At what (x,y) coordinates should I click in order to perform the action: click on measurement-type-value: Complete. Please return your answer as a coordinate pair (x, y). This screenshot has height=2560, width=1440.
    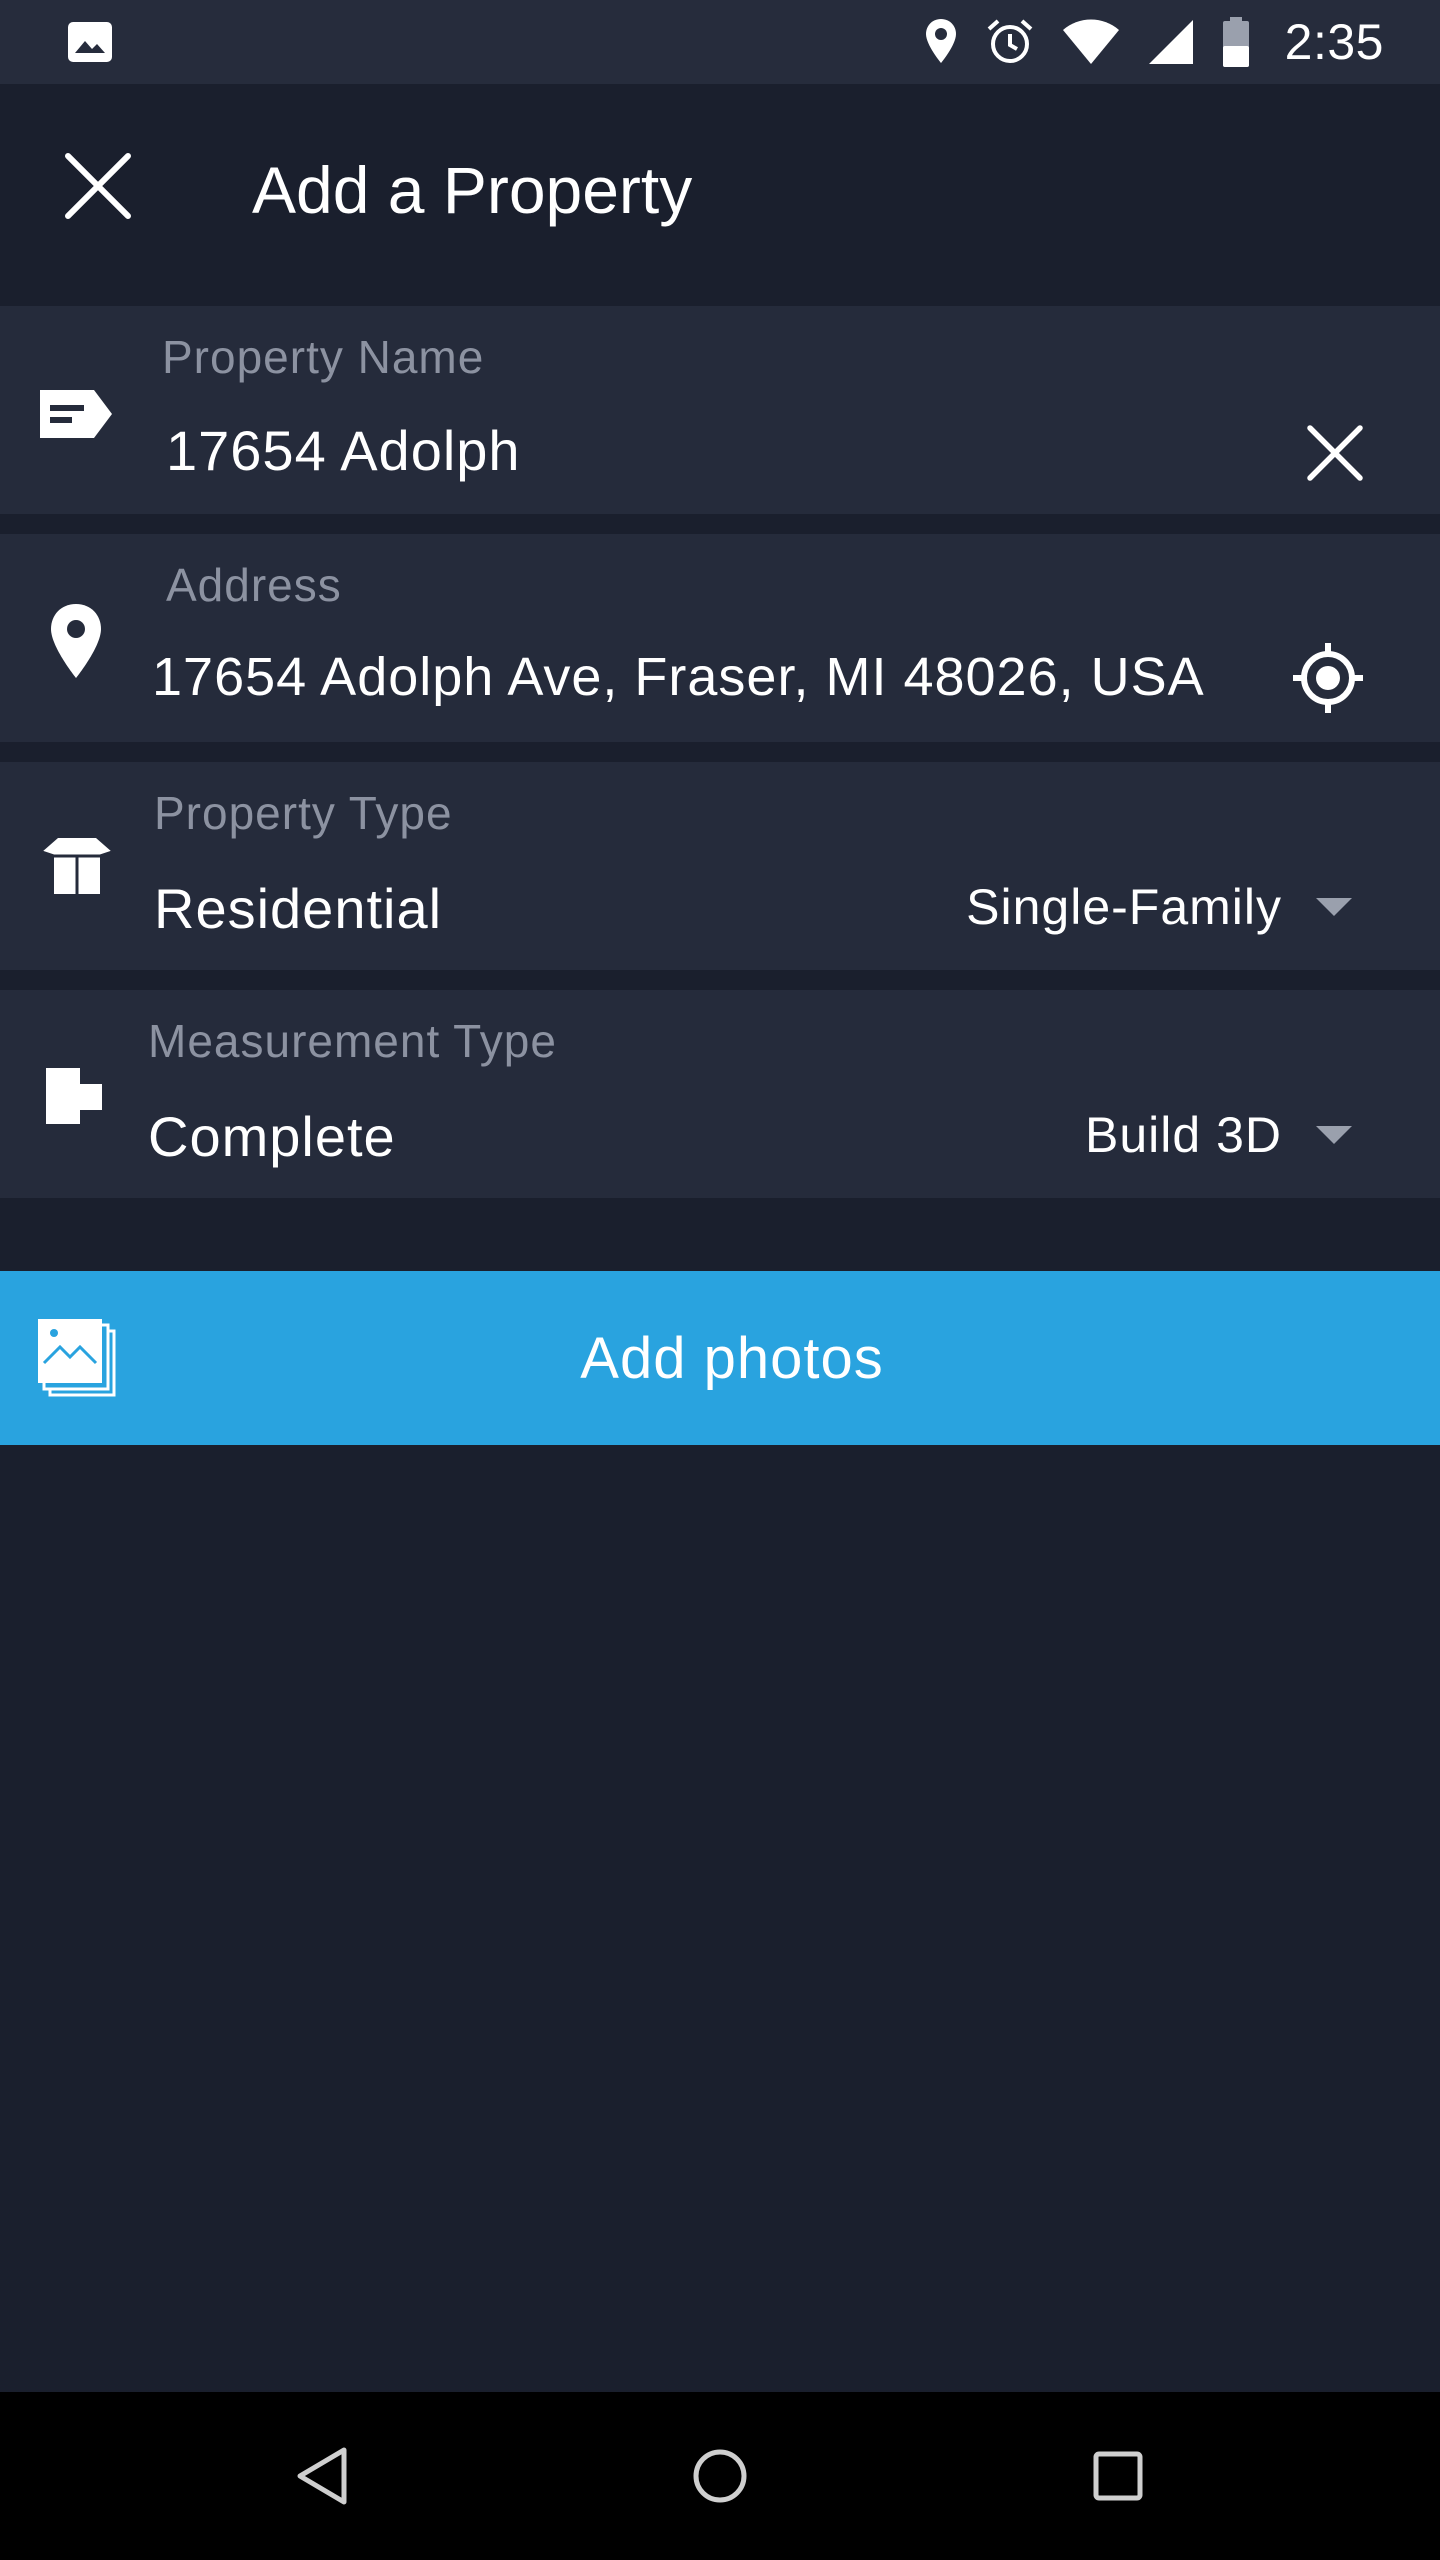
    Looking at the image, I should click on (272, 1136).